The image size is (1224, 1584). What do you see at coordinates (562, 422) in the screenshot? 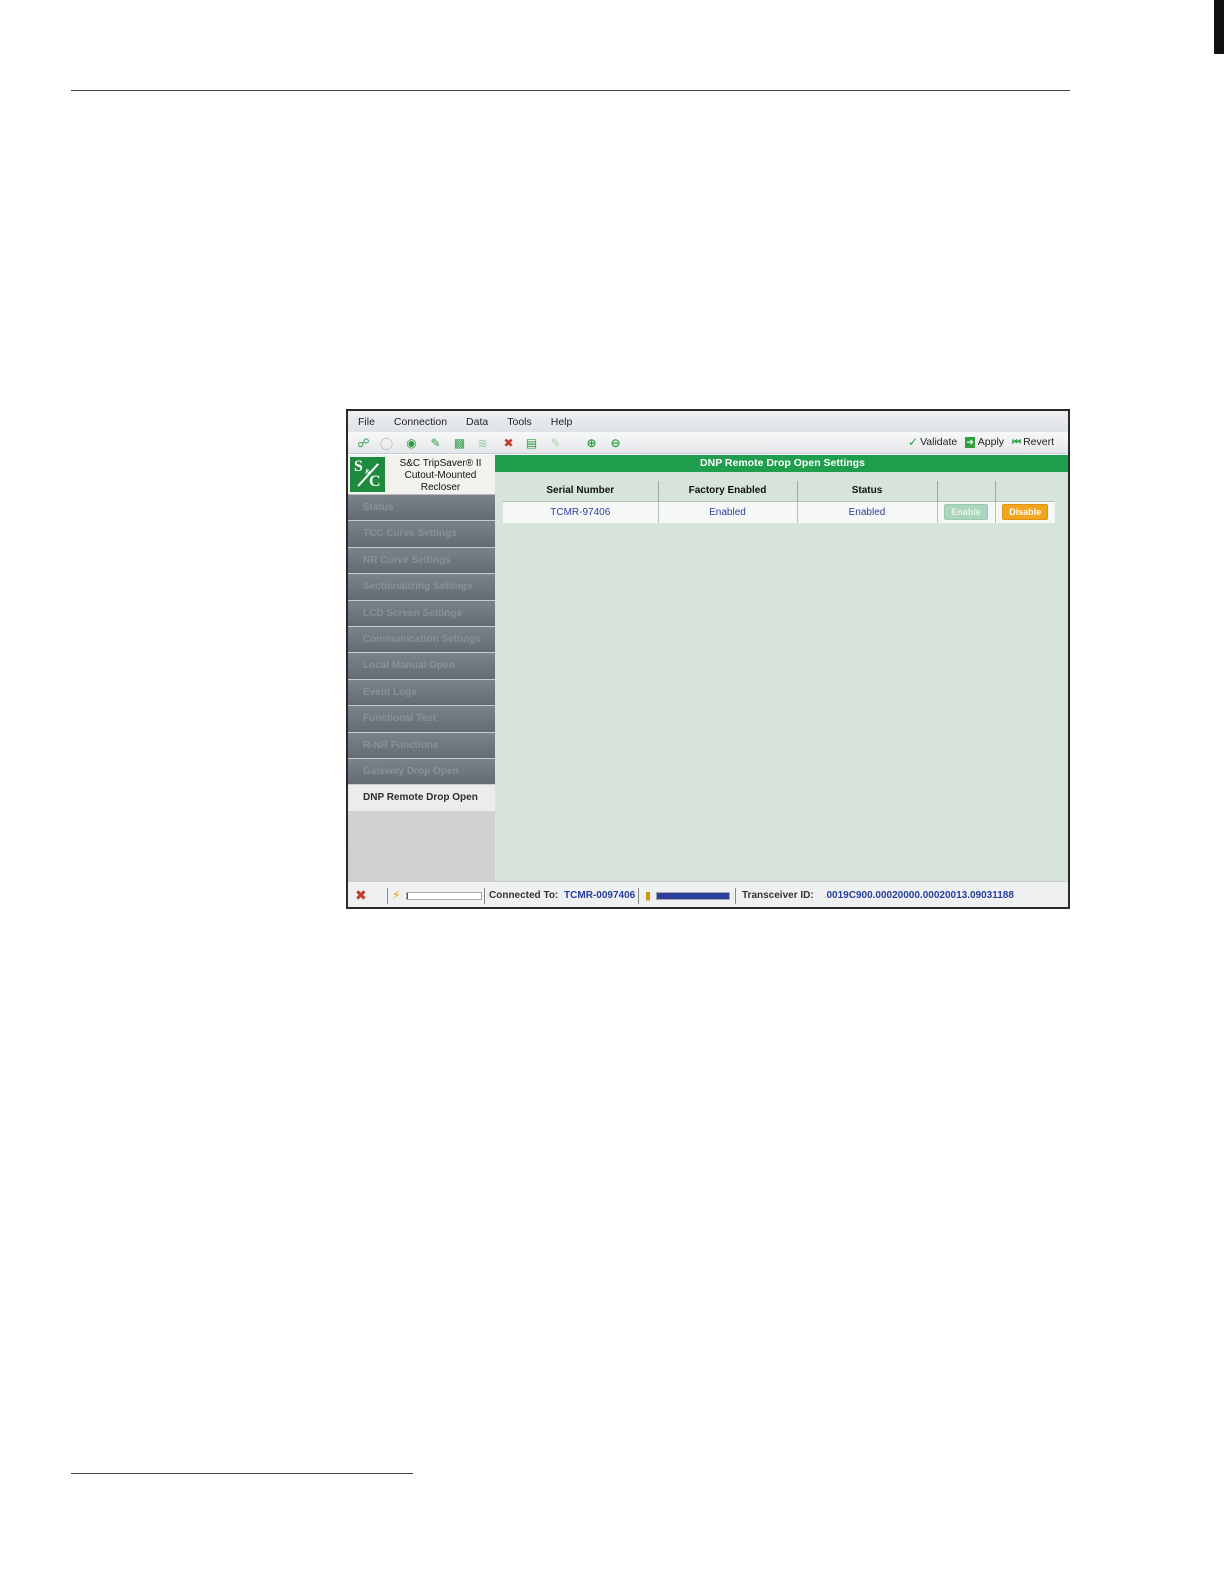
I see `menu-help: Help` at bounding box center [562, 422].